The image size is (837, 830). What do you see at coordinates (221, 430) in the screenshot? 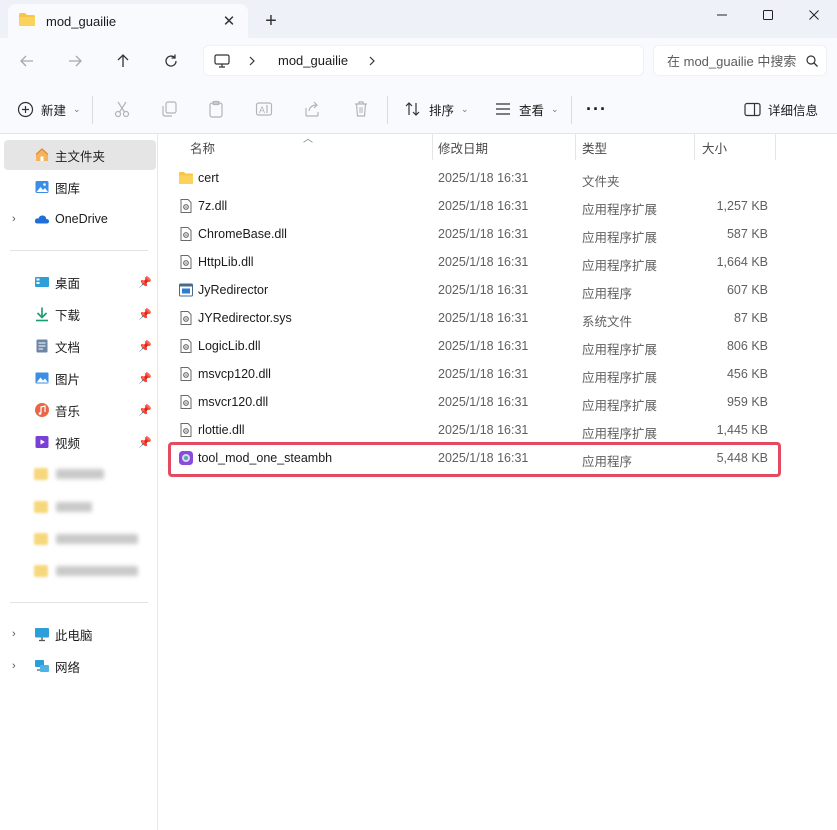
I see `file-name: rlottie.dll` at bounding box center [221, 430].